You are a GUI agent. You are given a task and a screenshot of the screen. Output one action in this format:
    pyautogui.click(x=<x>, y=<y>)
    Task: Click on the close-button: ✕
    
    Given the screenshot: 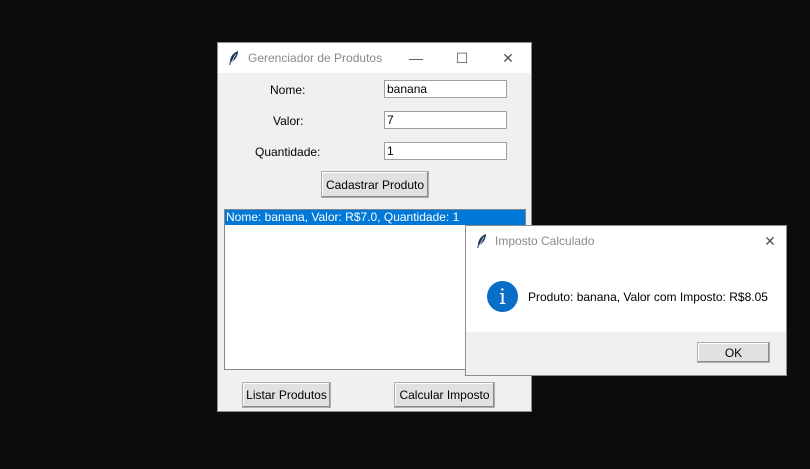 What is the action you would take?
    pyautogui.click(x=508, y=58)
    